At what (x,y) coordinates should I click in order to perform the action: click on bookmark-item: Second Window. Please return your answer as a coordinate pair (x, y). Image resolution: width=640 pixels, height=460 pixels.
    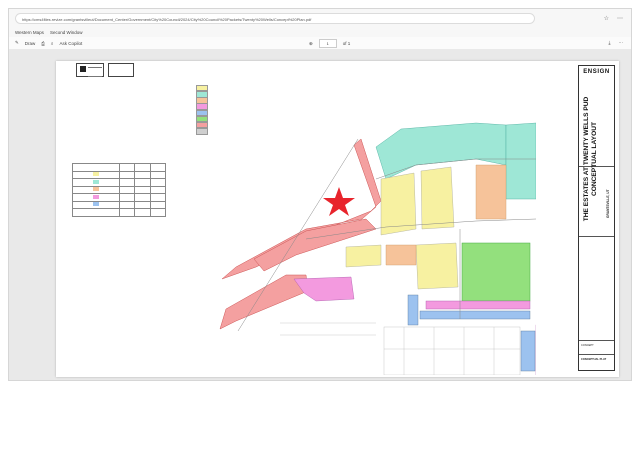
    Looking at the image, I should click on (66, 32).